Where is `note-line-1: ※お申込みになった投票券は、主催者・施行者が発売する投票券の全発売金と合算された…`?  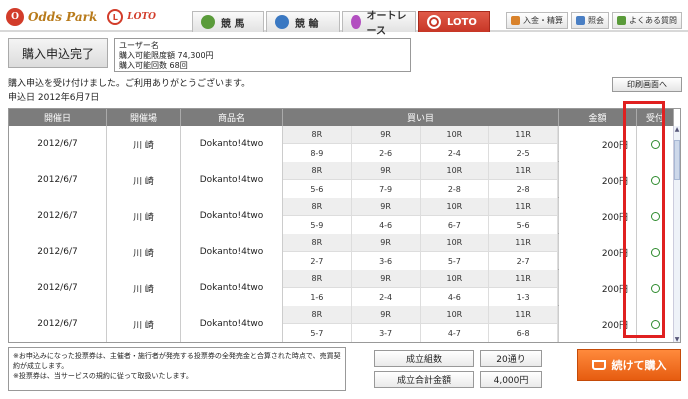
note-line-1: ※お申込みになった投票券は、主催者・施行者が発売する投票券の全発売金と合算された… is located at coordinates (177, 361).